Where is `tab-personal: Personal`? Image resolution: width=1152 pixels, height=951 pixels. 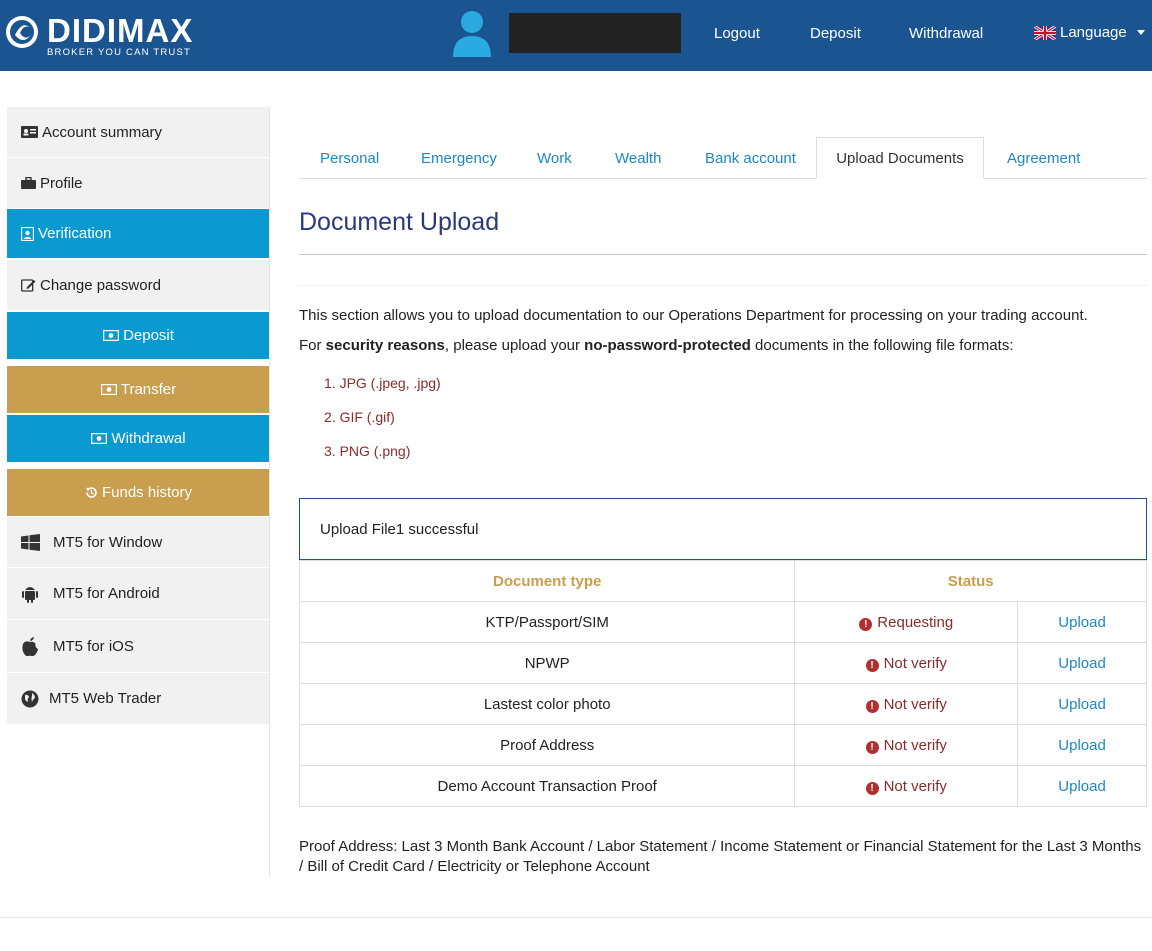
tab-personal: Personal is located at coordinates (349, 158).